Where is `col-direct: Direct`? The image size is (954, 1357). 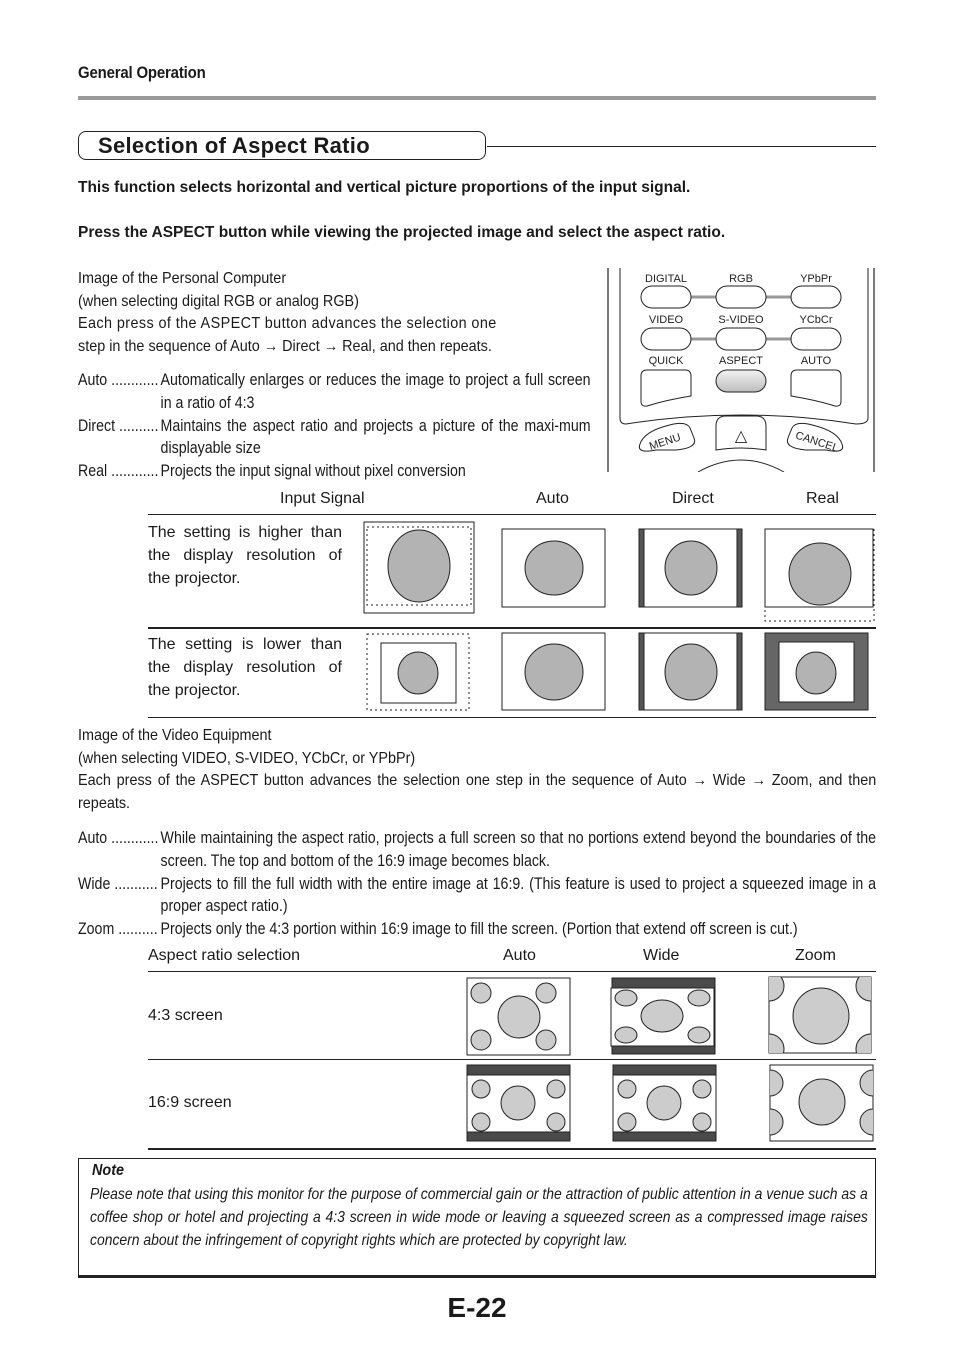
col-direct: Direct is located at coordinates (693, 498).